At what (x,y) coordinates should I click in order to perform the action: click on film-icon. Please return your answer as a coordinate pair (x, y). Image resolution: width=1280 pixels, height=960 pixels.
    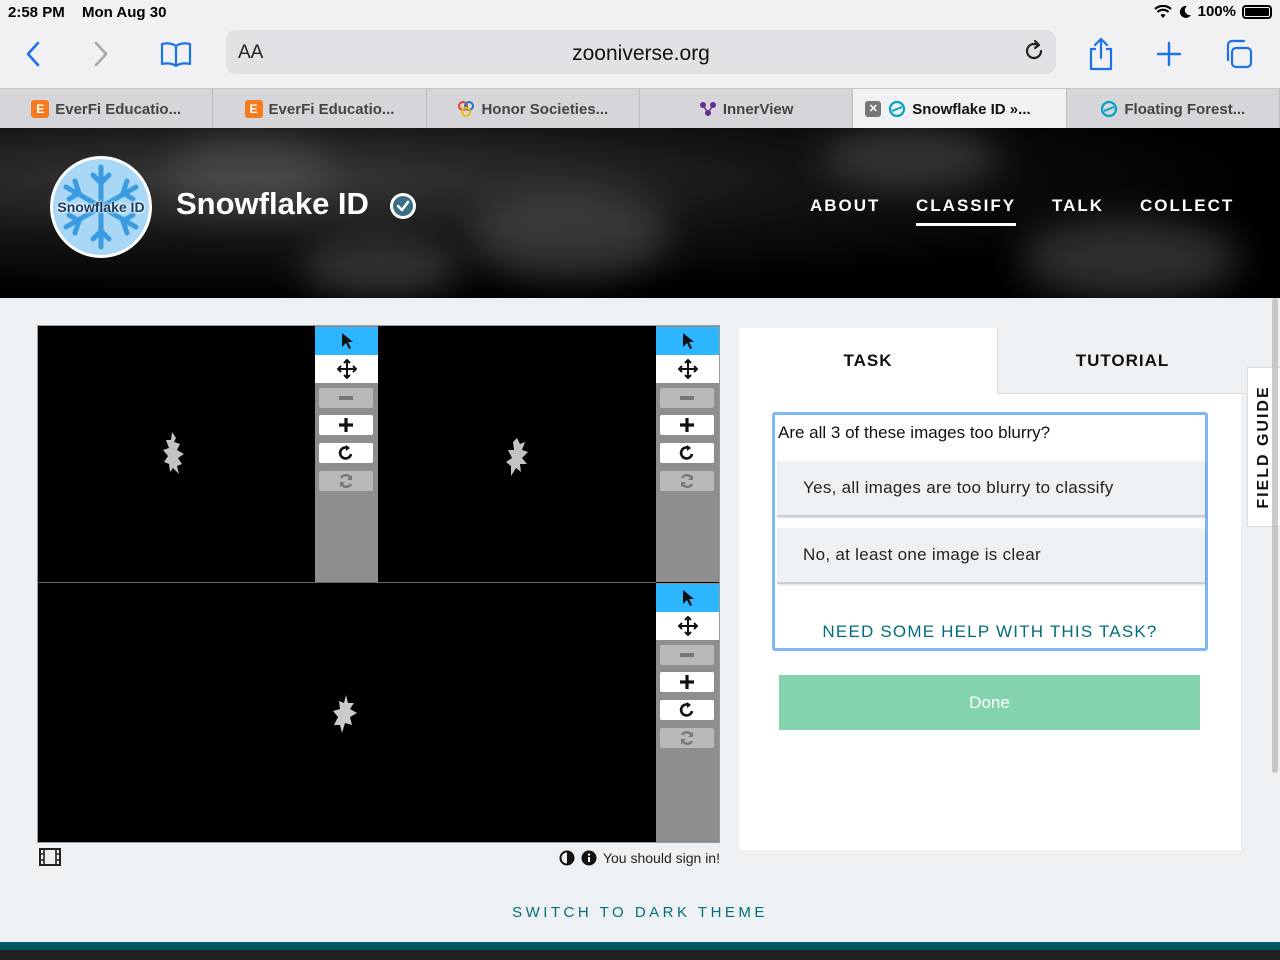
    Looking at the image, I should click on (50, 859).